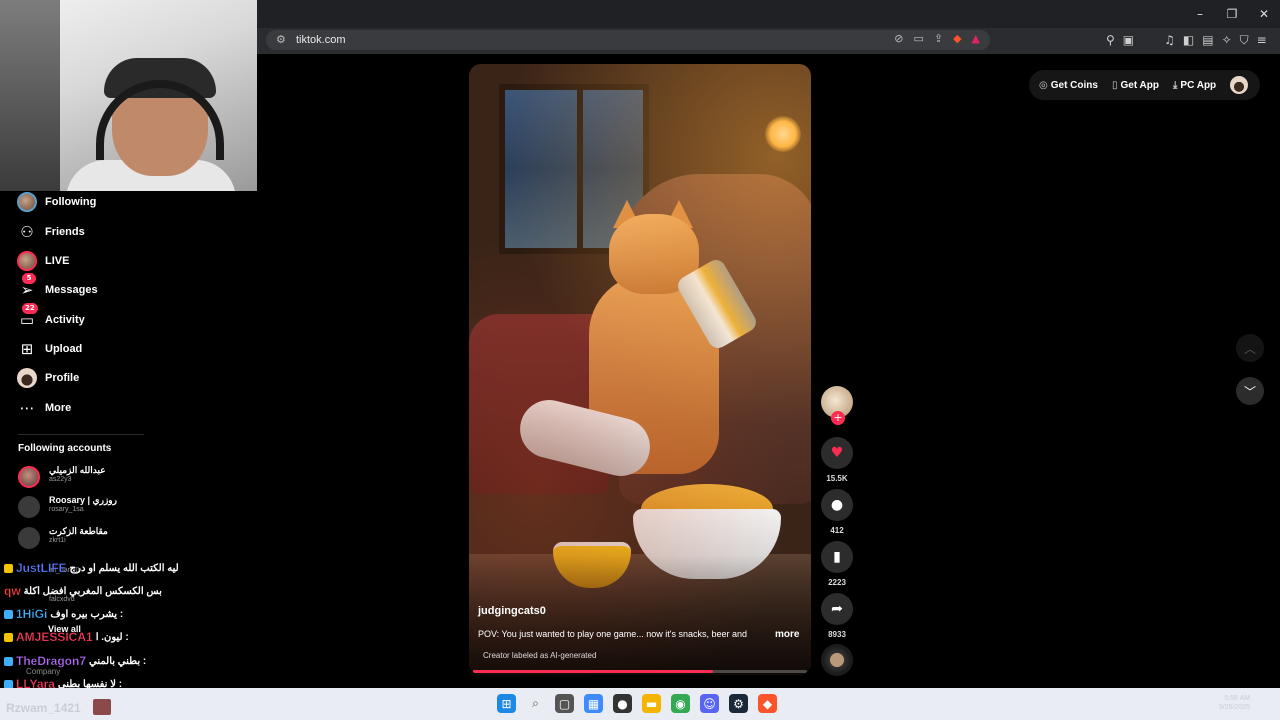 The image size is (1280, 720). I want to click on chat-text: ليون. ا :, so click(112, 637).